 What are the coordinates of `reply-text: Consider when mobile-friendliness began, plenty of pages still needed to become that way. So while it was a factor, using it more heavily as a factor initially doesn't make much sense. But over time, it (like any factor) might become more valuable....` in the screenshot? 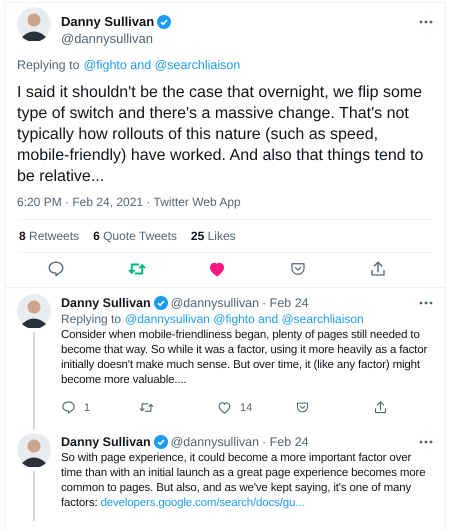 It's located at (244, 358).